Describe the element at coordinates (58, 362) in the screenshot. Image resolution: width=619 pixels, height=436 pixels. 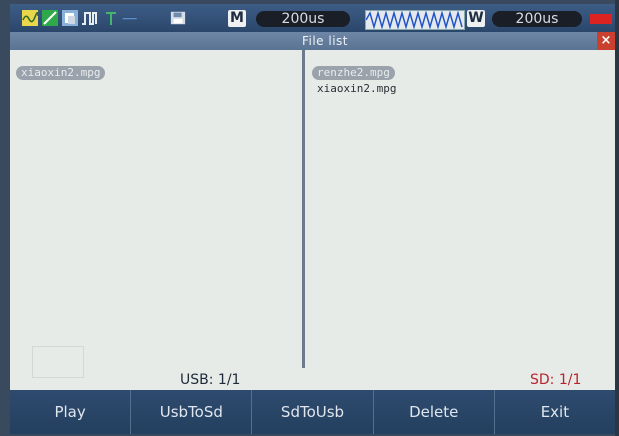
I see `empty-frame` at that location.